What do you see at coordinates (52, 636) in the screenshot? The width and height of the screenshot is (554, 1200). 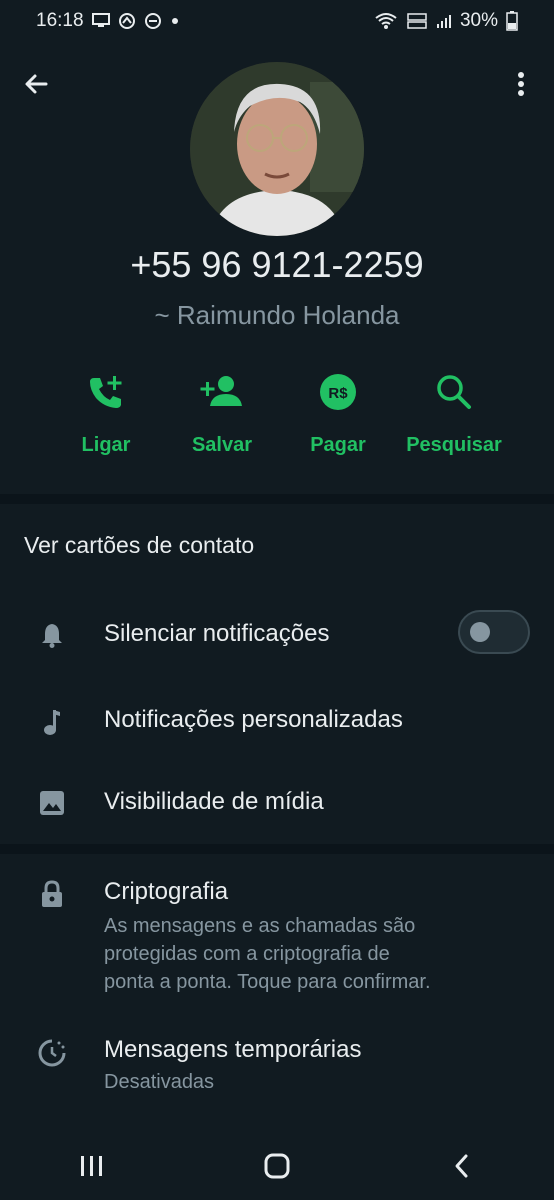 I see `bell-icon` at bounding box center [52, 636].